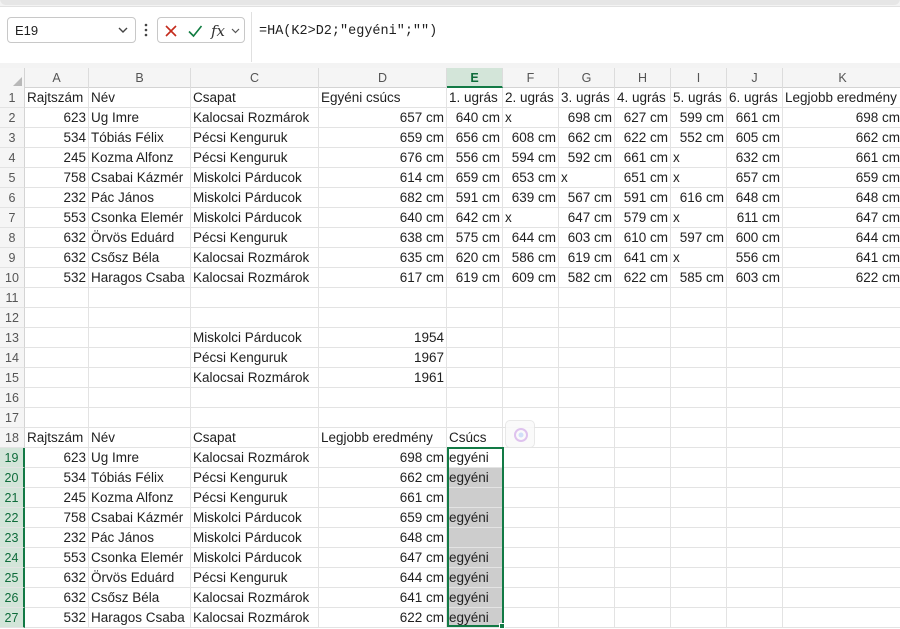  I want to click on row-header-14: 14, so click(12, 358).